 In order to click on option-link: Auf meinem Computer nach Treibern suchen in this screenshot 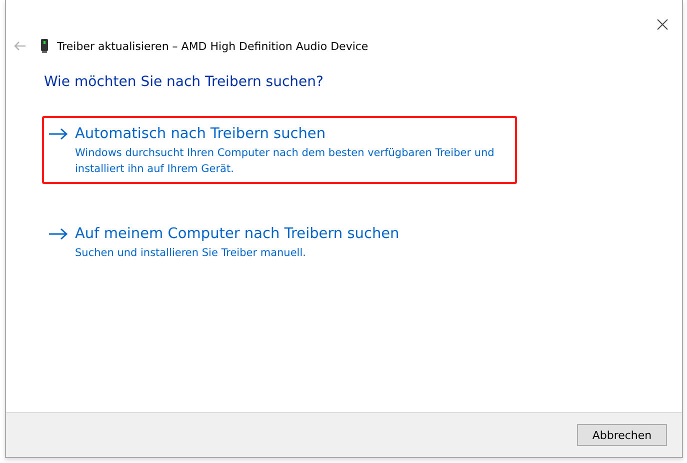, I will do `click(237, 234)`.